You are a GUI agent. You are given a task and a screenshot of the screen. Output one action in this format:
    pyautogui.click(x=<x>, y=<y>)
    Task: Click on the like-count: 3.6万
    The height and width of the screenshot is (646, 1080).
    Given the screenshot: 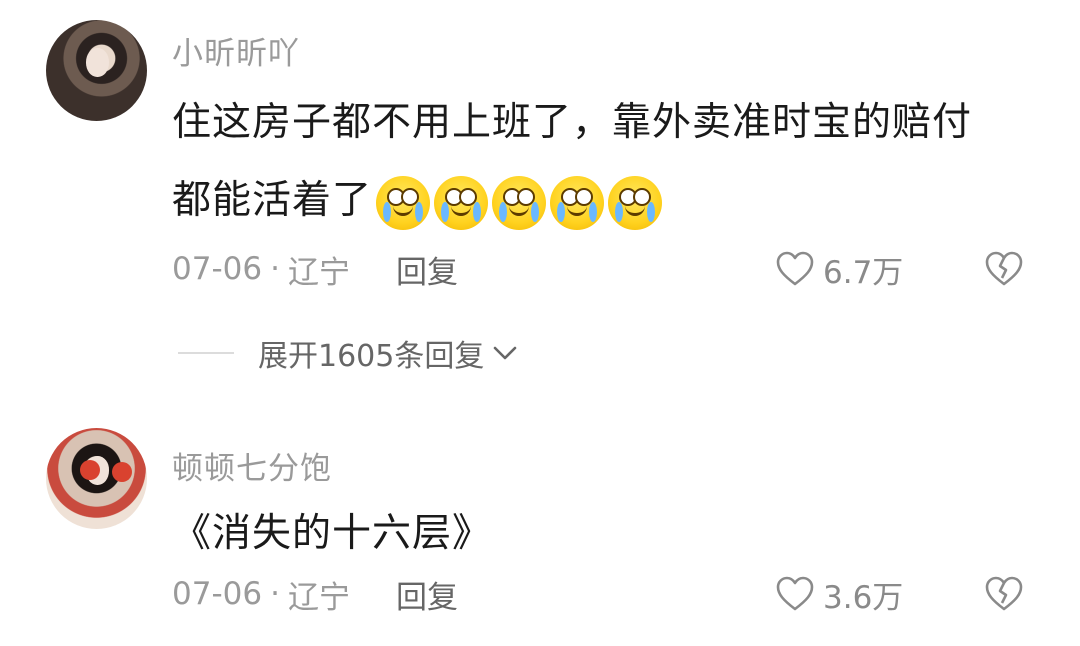 What is the action you would take?
    pyautogui.click(x=863, y=597)
    